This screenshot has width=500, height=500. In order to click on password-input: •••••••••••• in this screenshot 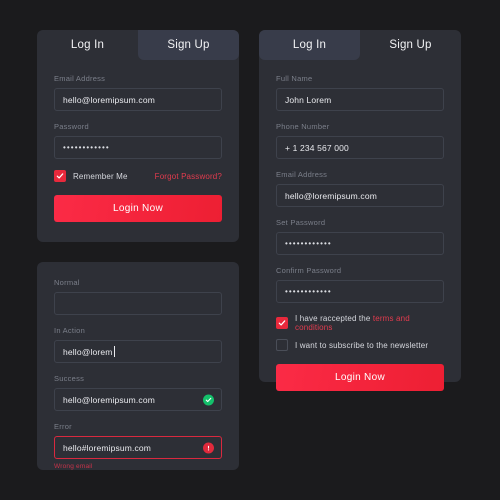, I will do `click(138, 147)`.